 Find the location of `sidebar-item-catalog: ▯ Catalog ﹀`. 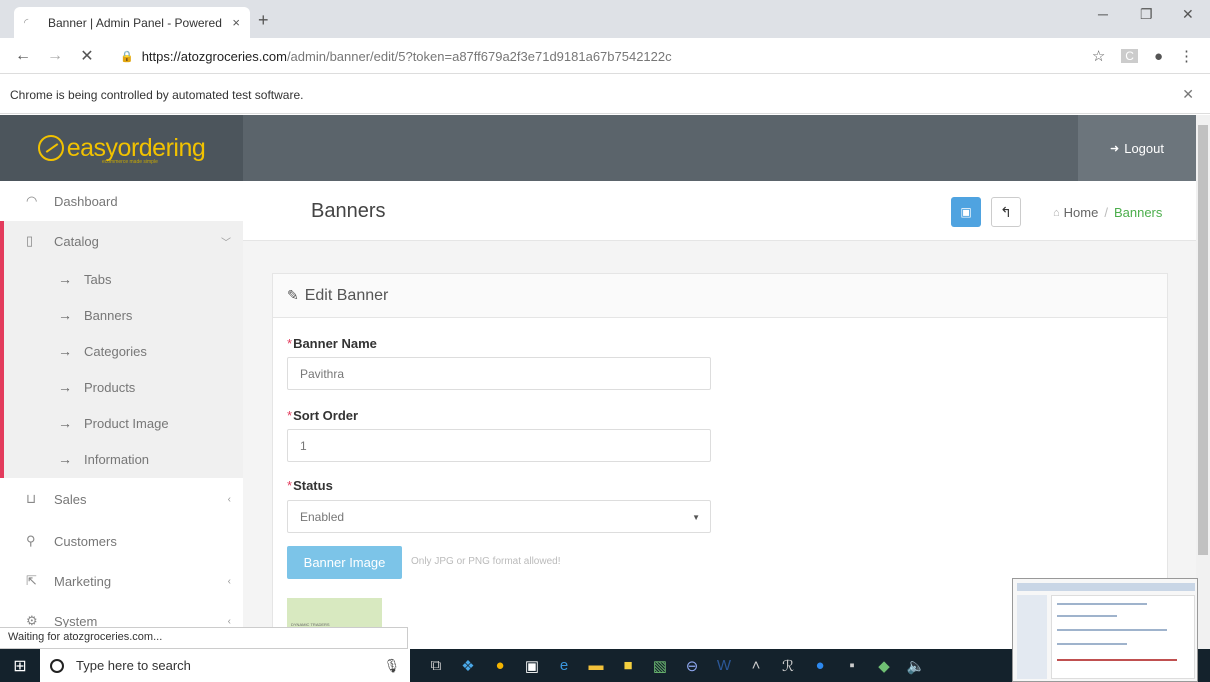

sidebar-item-catalog: ▯ Catalog ﹀ is located at coordinates (121, 241).